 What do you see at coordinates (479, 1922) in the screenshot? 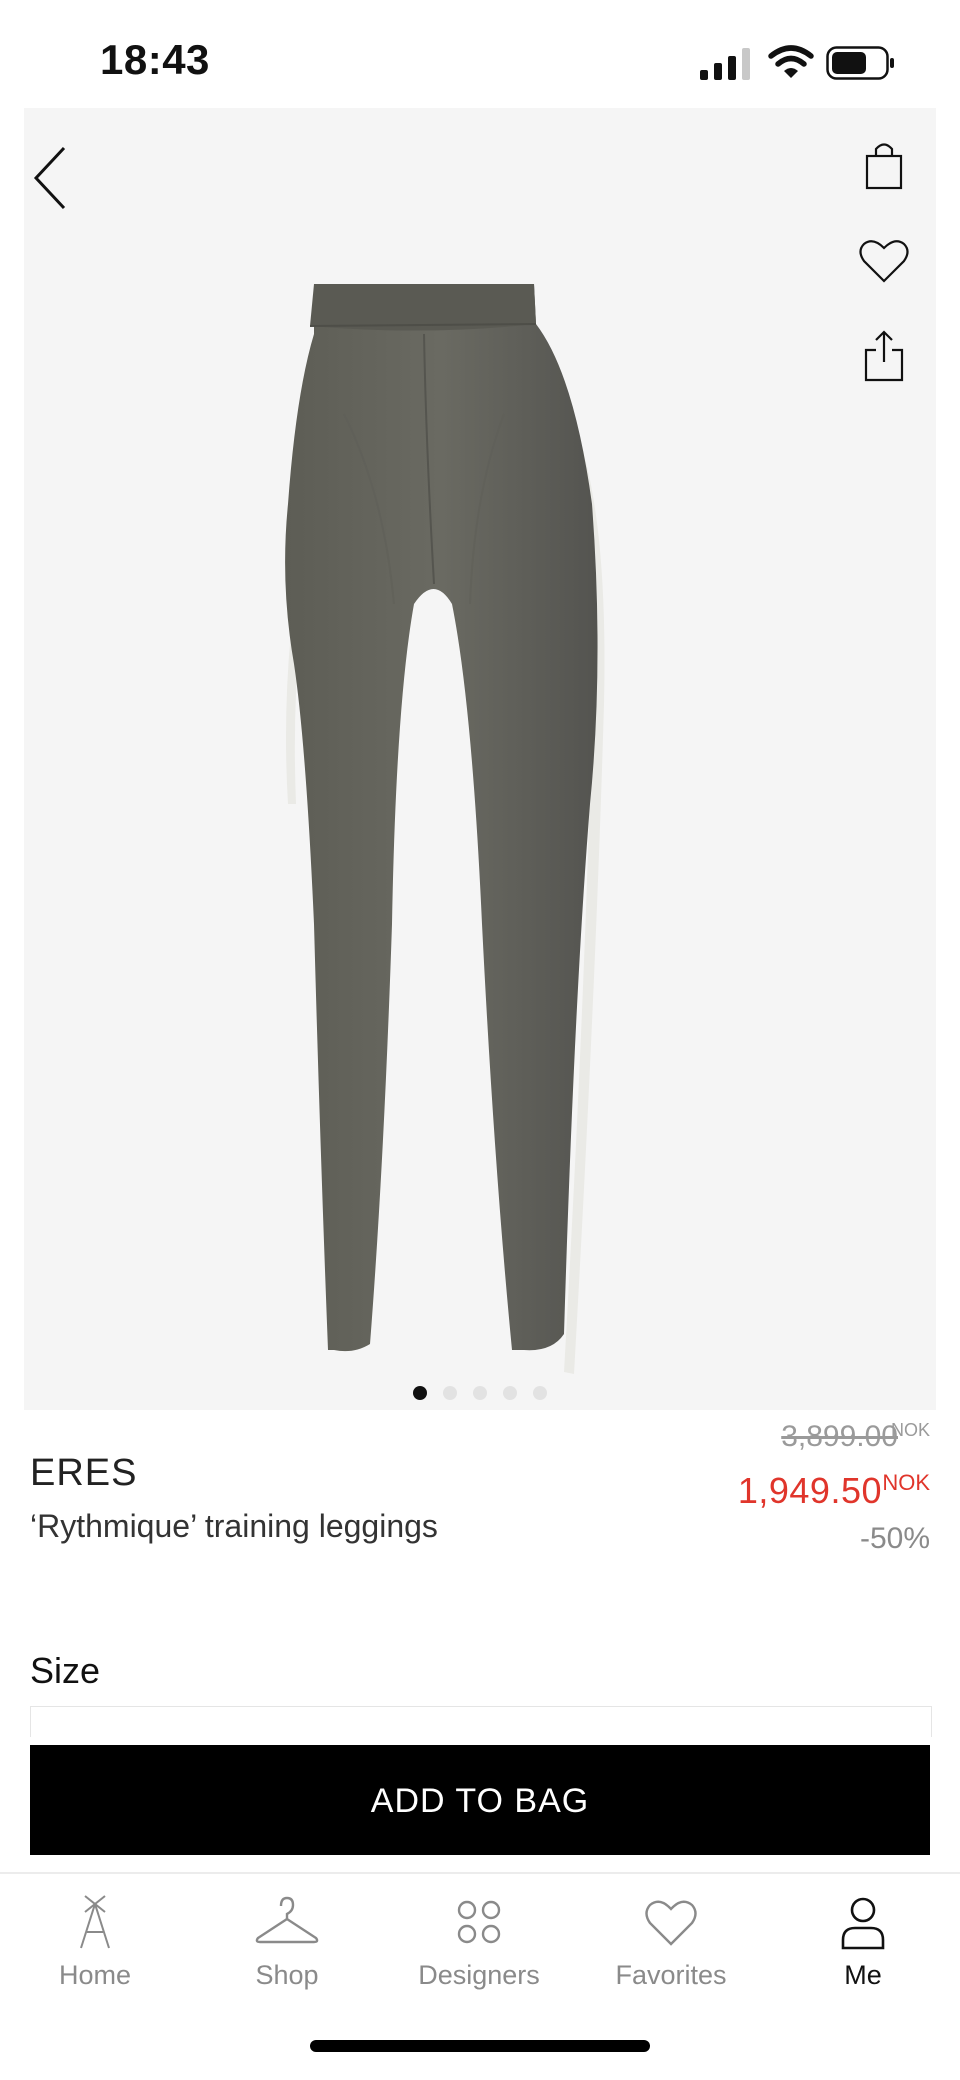
I see `grid-circles-icon` at bounding box center [479, 1922].